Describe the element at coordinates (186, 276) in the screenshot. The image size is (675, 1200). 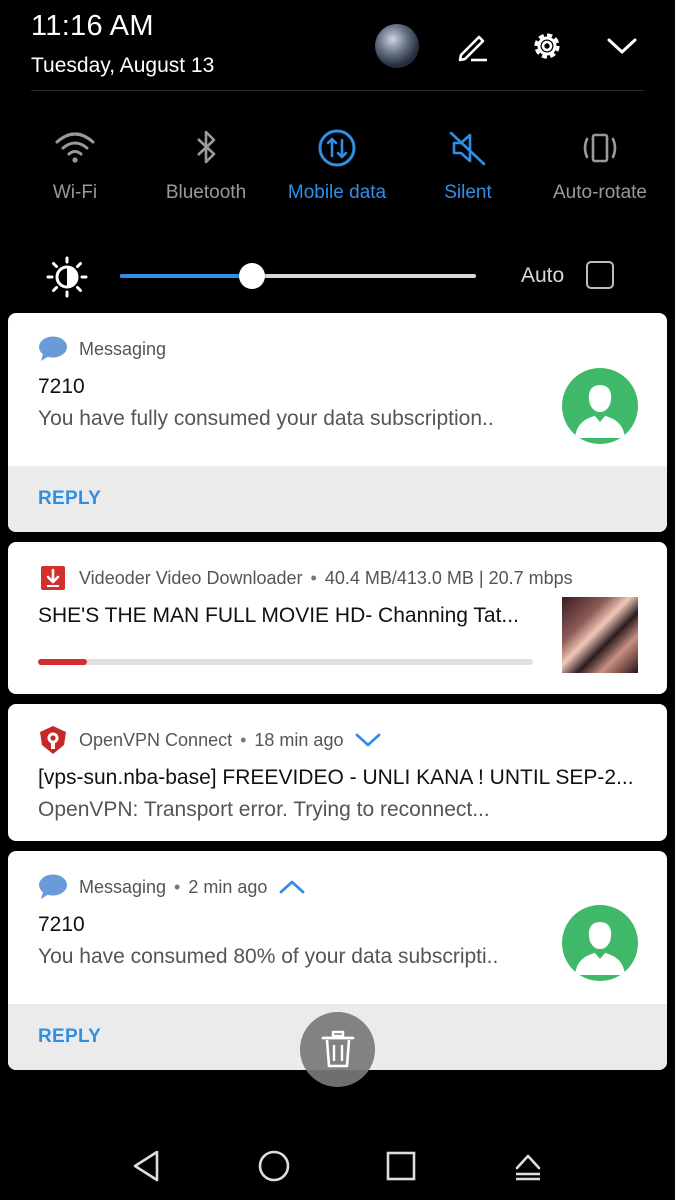
I see `brightness-slider-fill` at that location.